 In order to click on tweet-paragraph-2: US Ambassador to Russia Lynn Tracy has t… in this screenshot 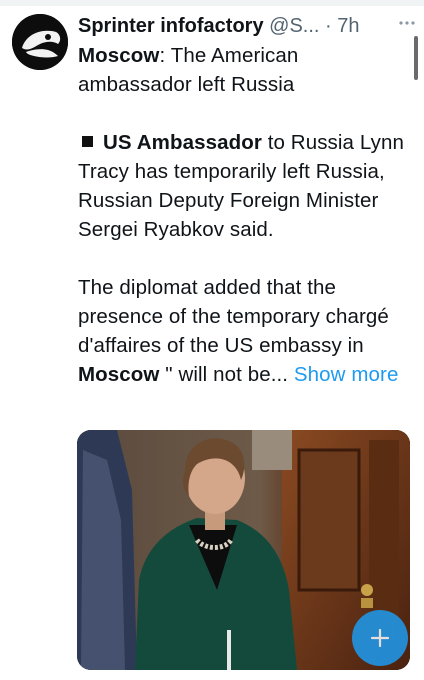, I will do `click(243, 186)`.